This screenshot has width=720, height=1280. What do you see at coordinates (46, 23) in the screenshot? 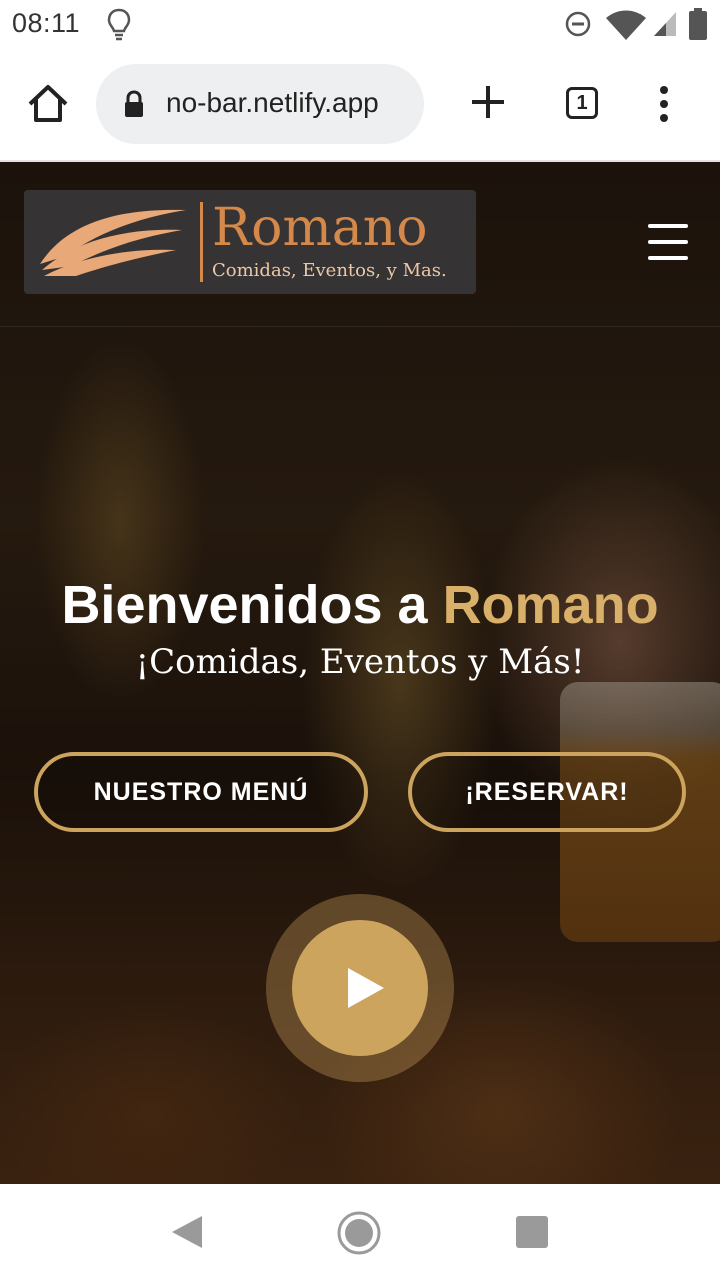
I see `status-time: 08:11` at bounding box center [46, 23].